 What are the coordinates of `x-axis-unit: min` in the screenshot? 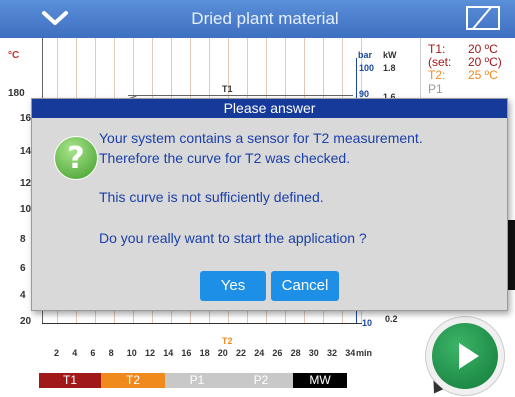 It's located at (364, 353).